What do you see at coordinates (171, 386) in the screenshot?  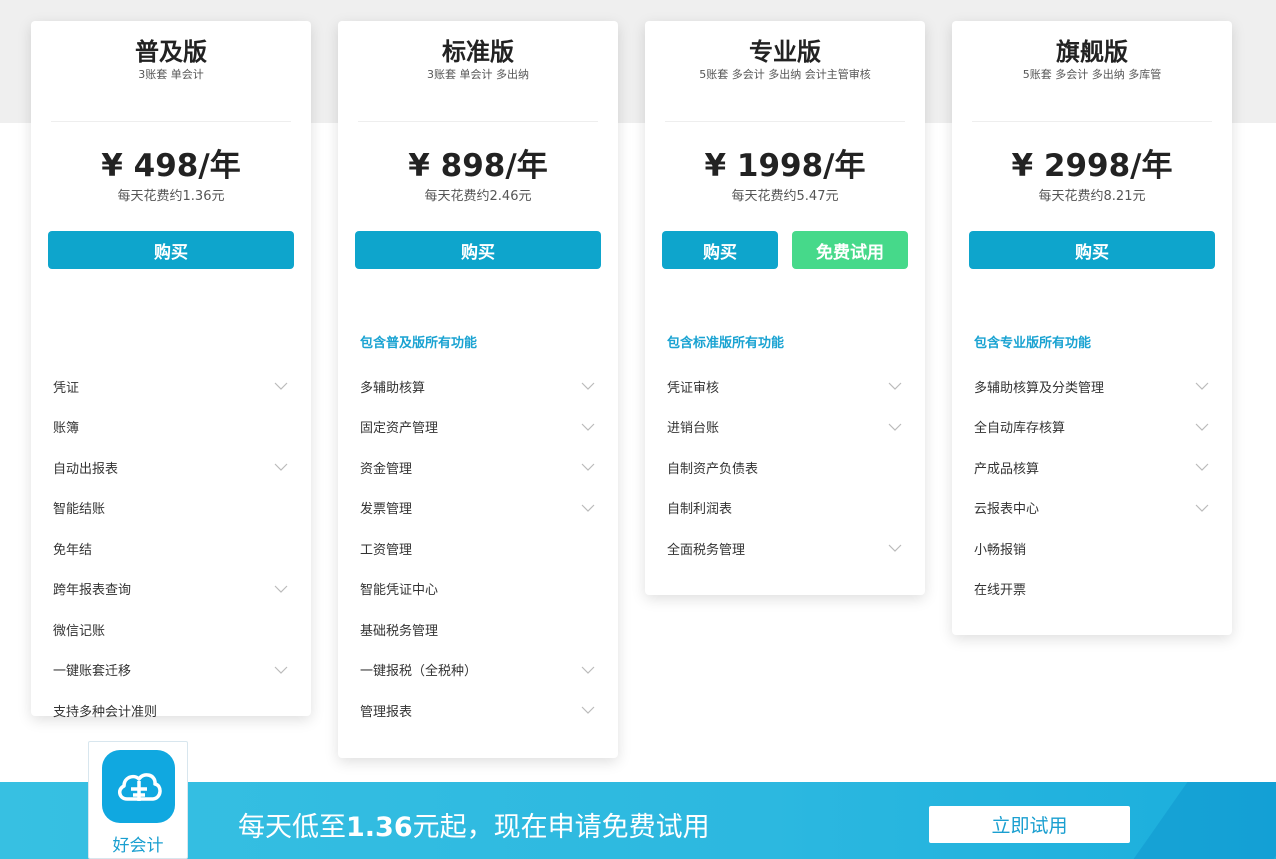 I see `feature-item: 凭证` at bounding box center [171, 386].